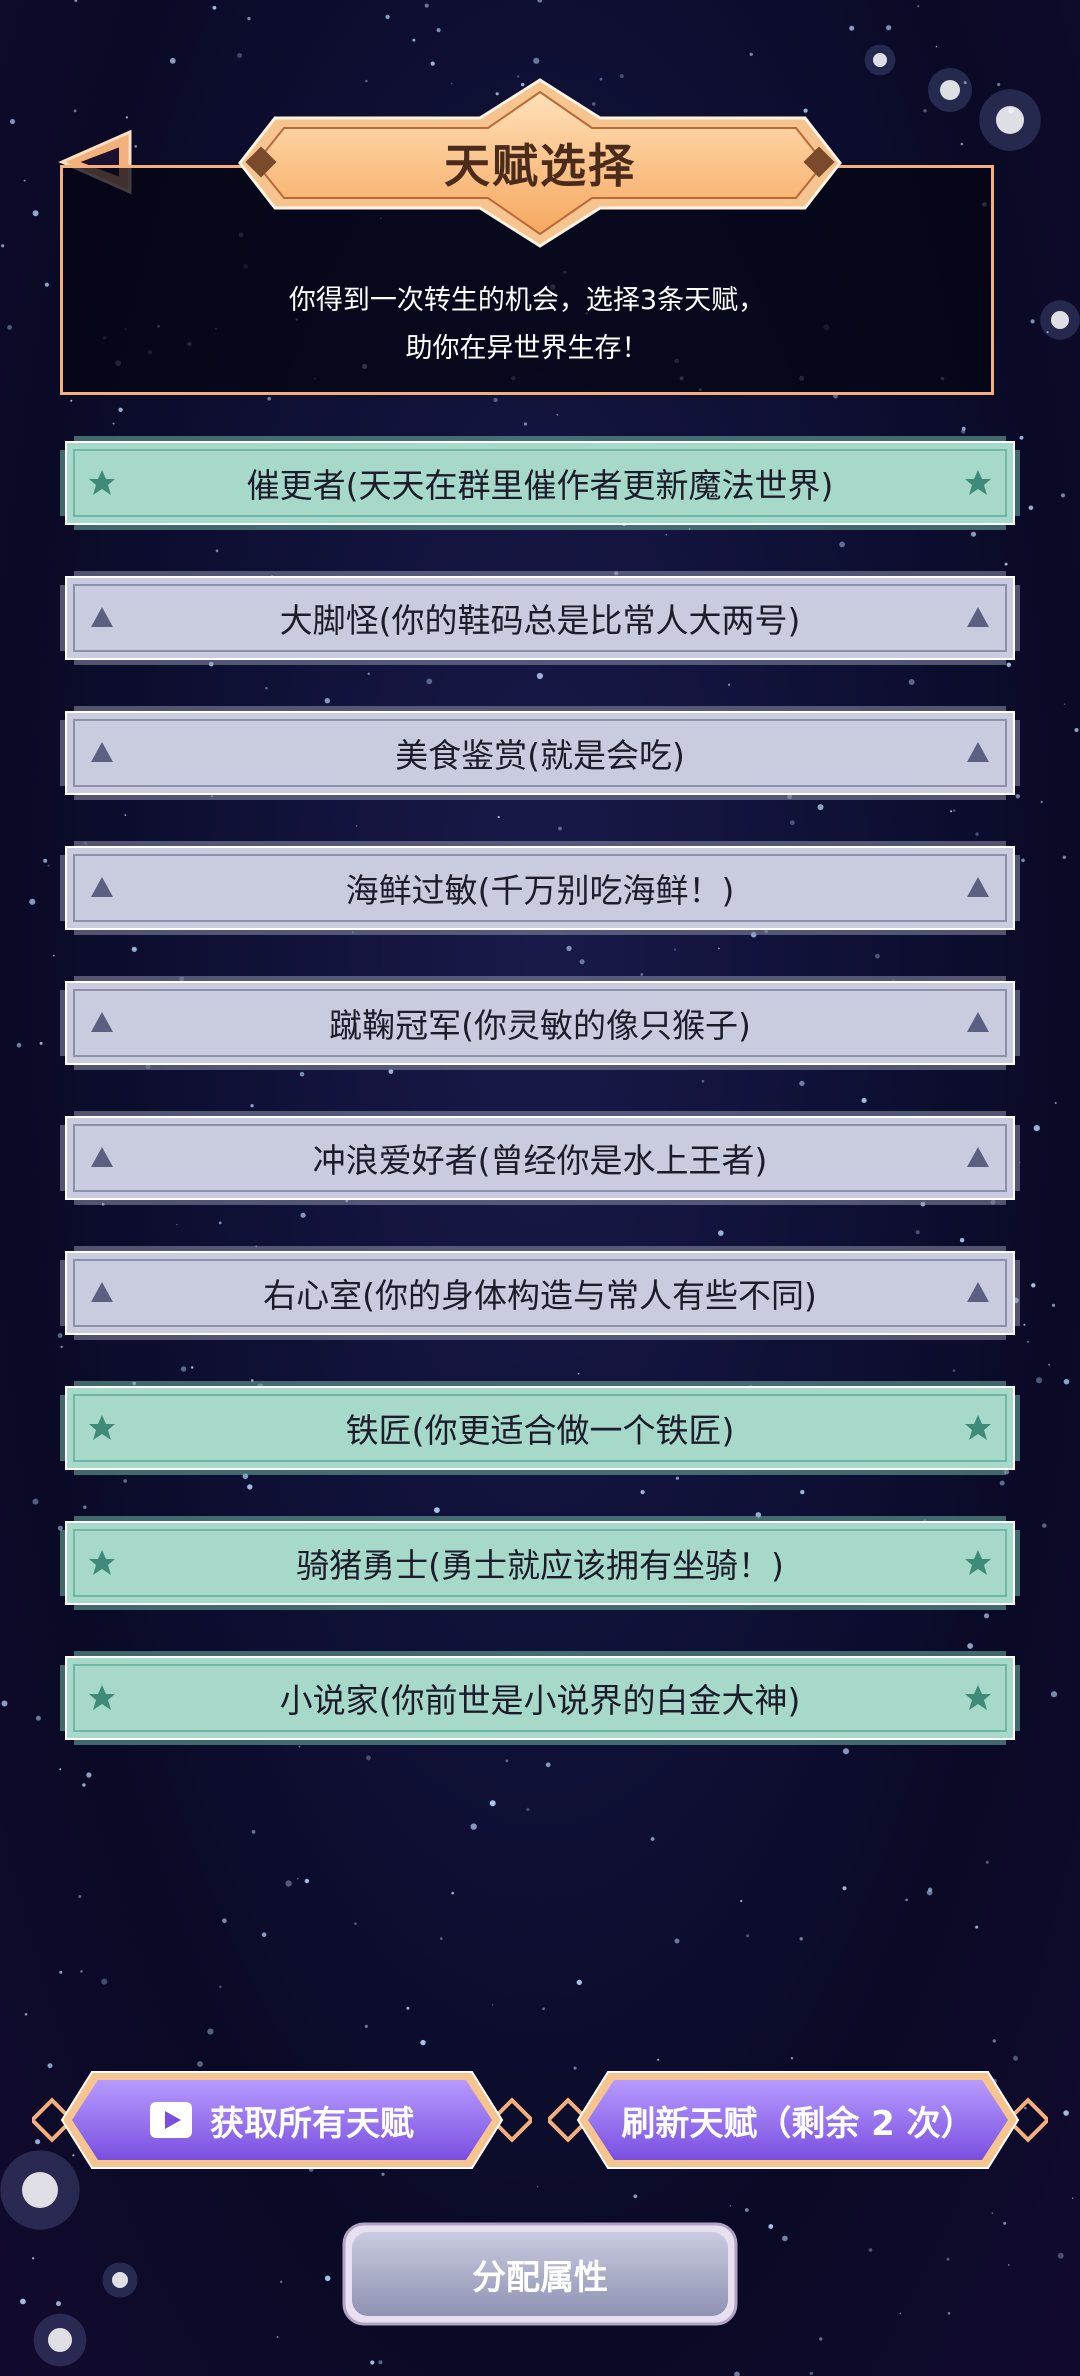 This screenshot has width=1080, height=2376. What do you see at coordinates (540, 485) in the screenshot?
I see `talent-label: 催更者(天天在群里催作者更新魔法世界)` at bounding box center [540, 485].